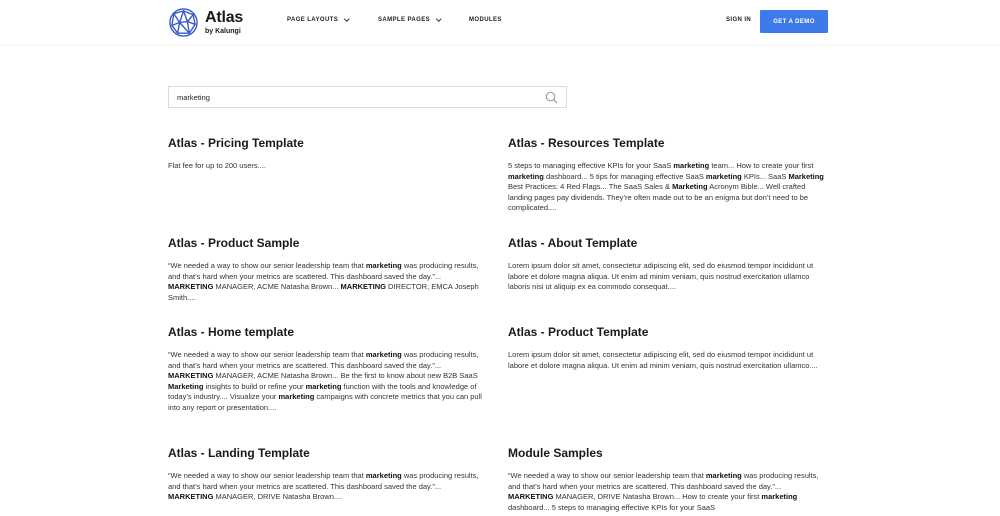 This screenshot has width=1000, height=516. What do you see at coordinates (738, 20) in the screenshot?
I see `sign-in-link: SIGN IN` at bounding box center [738, 20].